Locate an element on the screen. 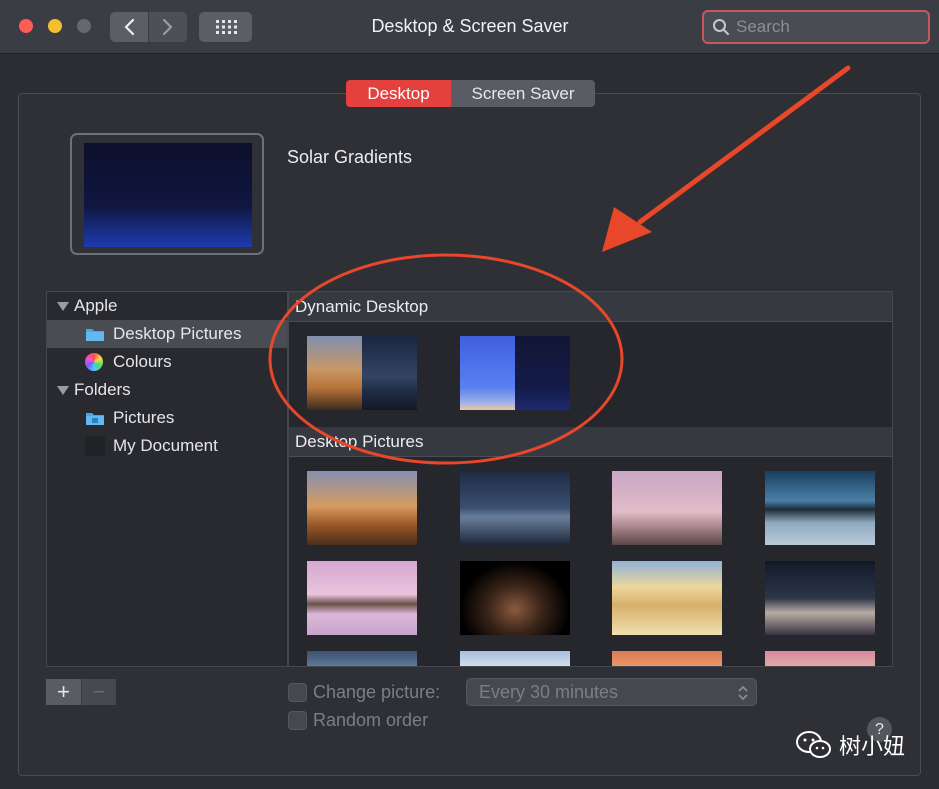  change-picture-checkbox is located at coordinates (297, 692).